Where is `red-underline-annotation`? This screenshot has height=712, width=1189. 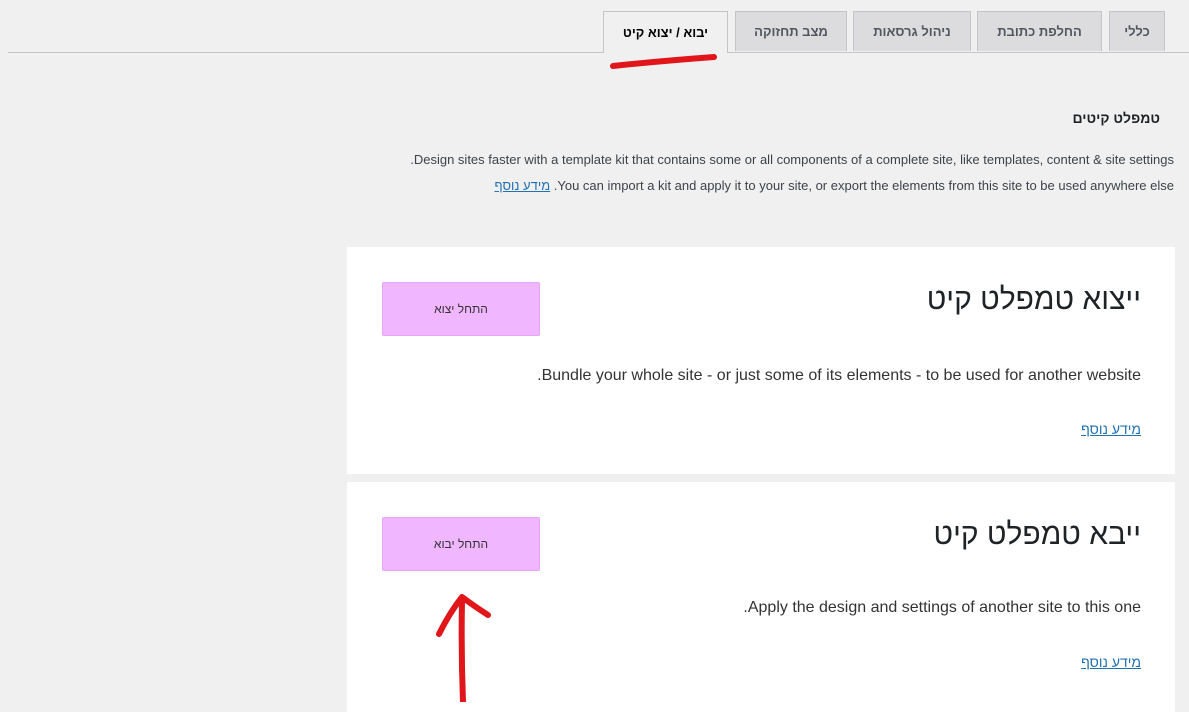 red-underline-annotation is located at coordinates (663, 61).